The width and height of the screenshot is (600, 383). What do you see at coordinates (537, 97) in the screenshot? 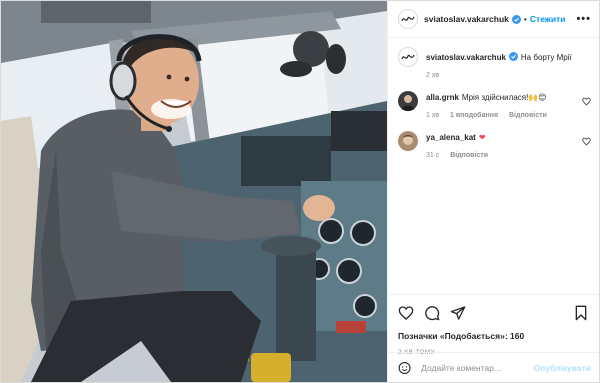
I see `comment-emoji: 🙌😊` at bounding box center [537, 97].